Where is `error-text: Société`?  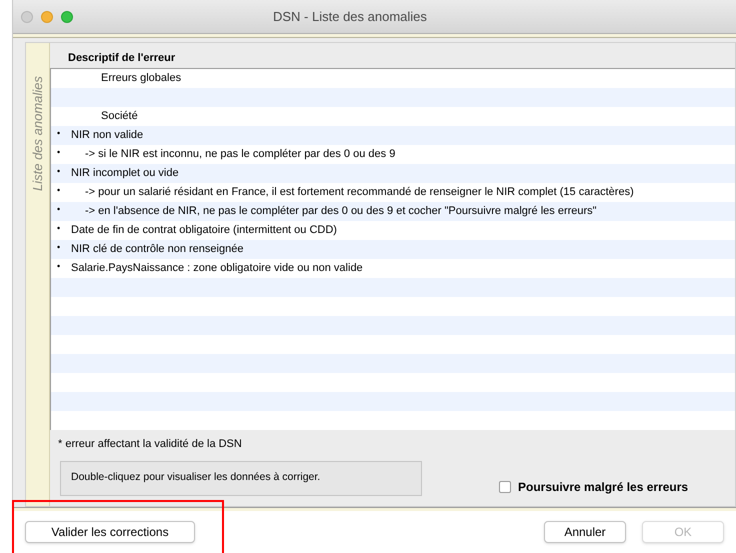
error-text: Société is located at coordinates (119, 116).